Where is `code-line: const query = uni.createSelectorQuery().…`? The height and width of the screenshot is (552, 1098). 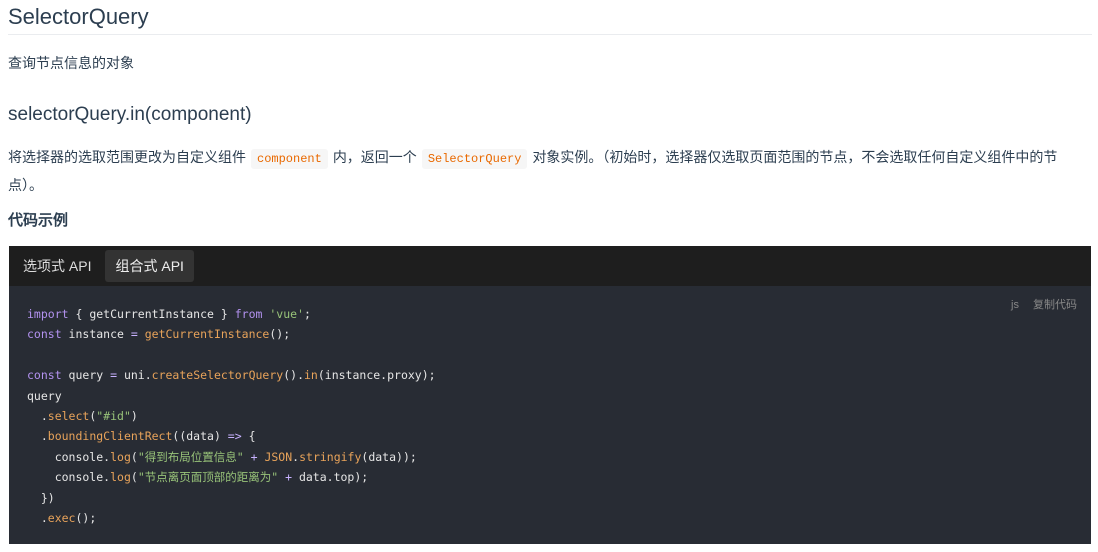 code-line: const query = uni.createSelectorQuery().… is located at coordinates (231, 375).